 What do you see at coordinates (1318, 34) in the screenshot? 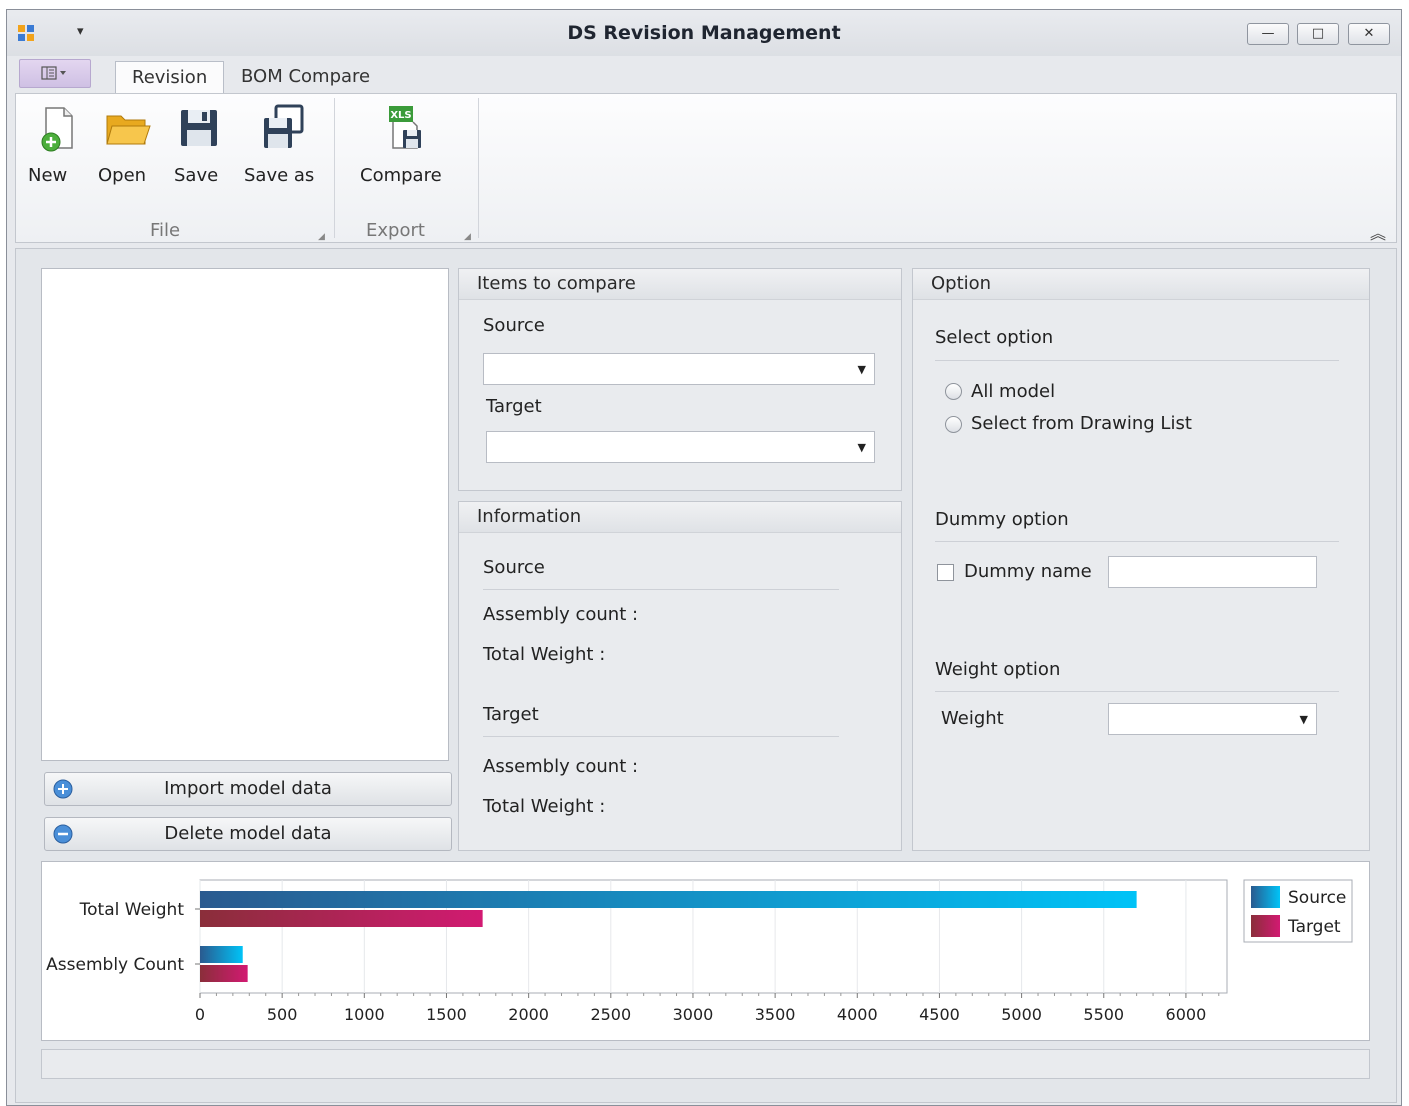
I see `restore-button: □` at bounding box center [1318, 34].